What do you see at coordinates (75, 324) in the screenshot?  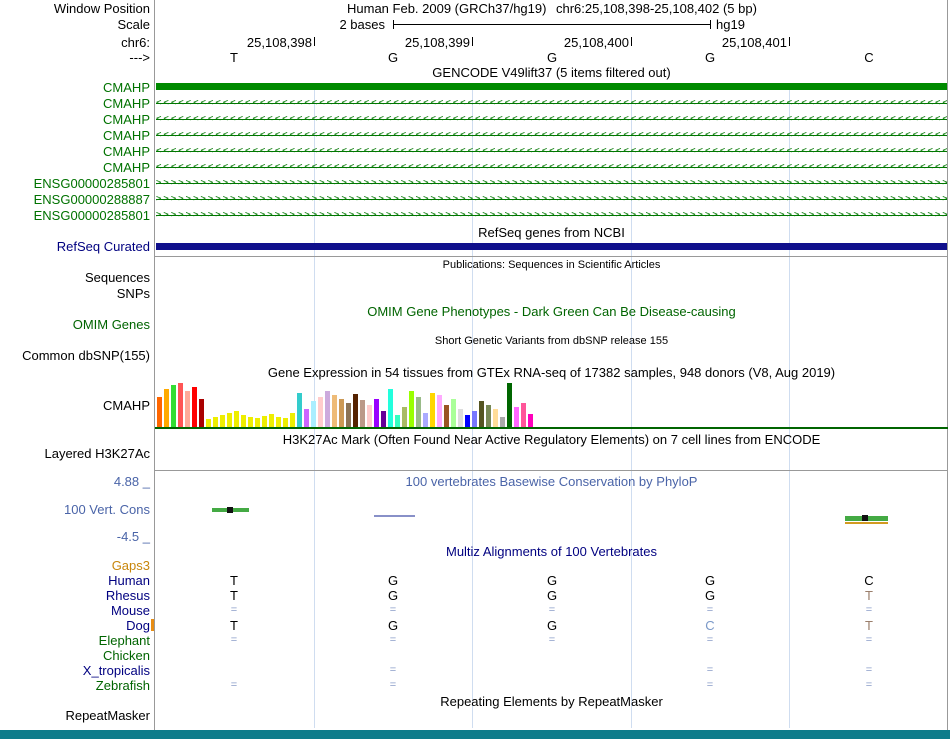 I see `omim-genes-label: OMIM Genes` at bounding box center [75, 324].